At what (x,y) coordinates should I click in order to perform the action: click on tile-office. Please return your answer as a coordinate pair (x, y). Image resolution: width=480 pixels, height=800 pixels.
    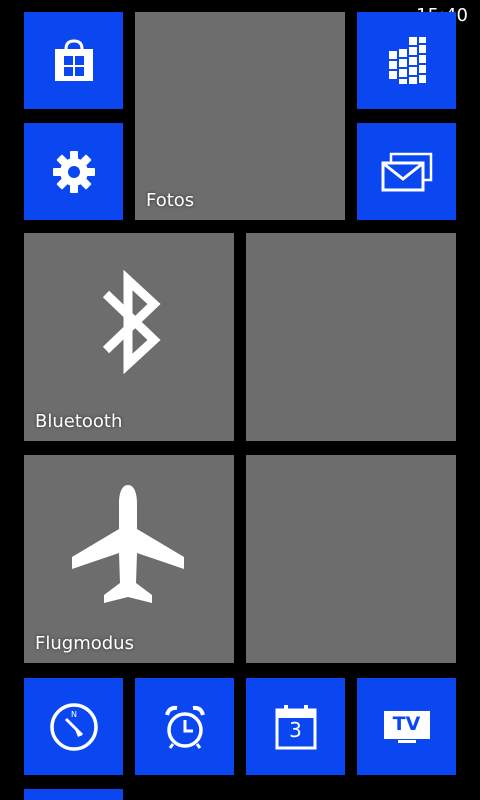
    Looking at the image, I should click on (406, 60).